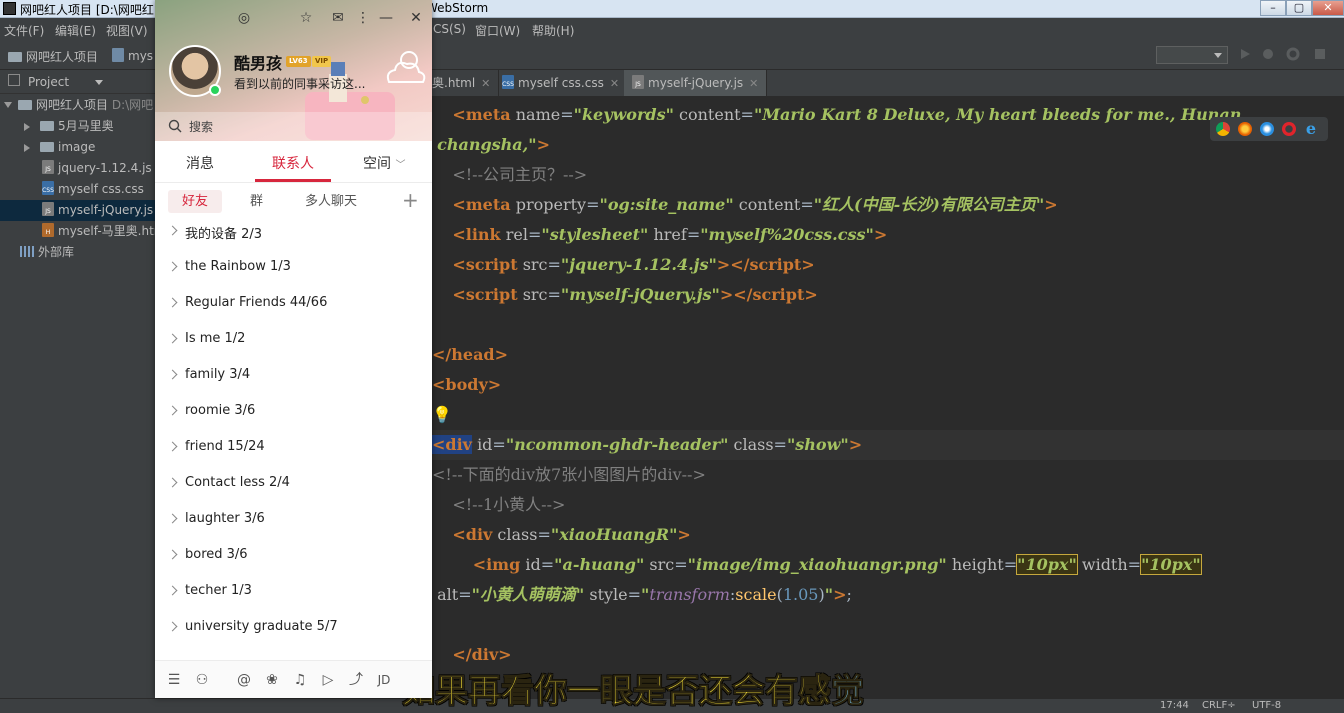 This screenshot has width=1344, height=713. Describe the element at coordinates (141, 56) in the screenshot. I see `breadcrumb-file-label: mys` at that location.